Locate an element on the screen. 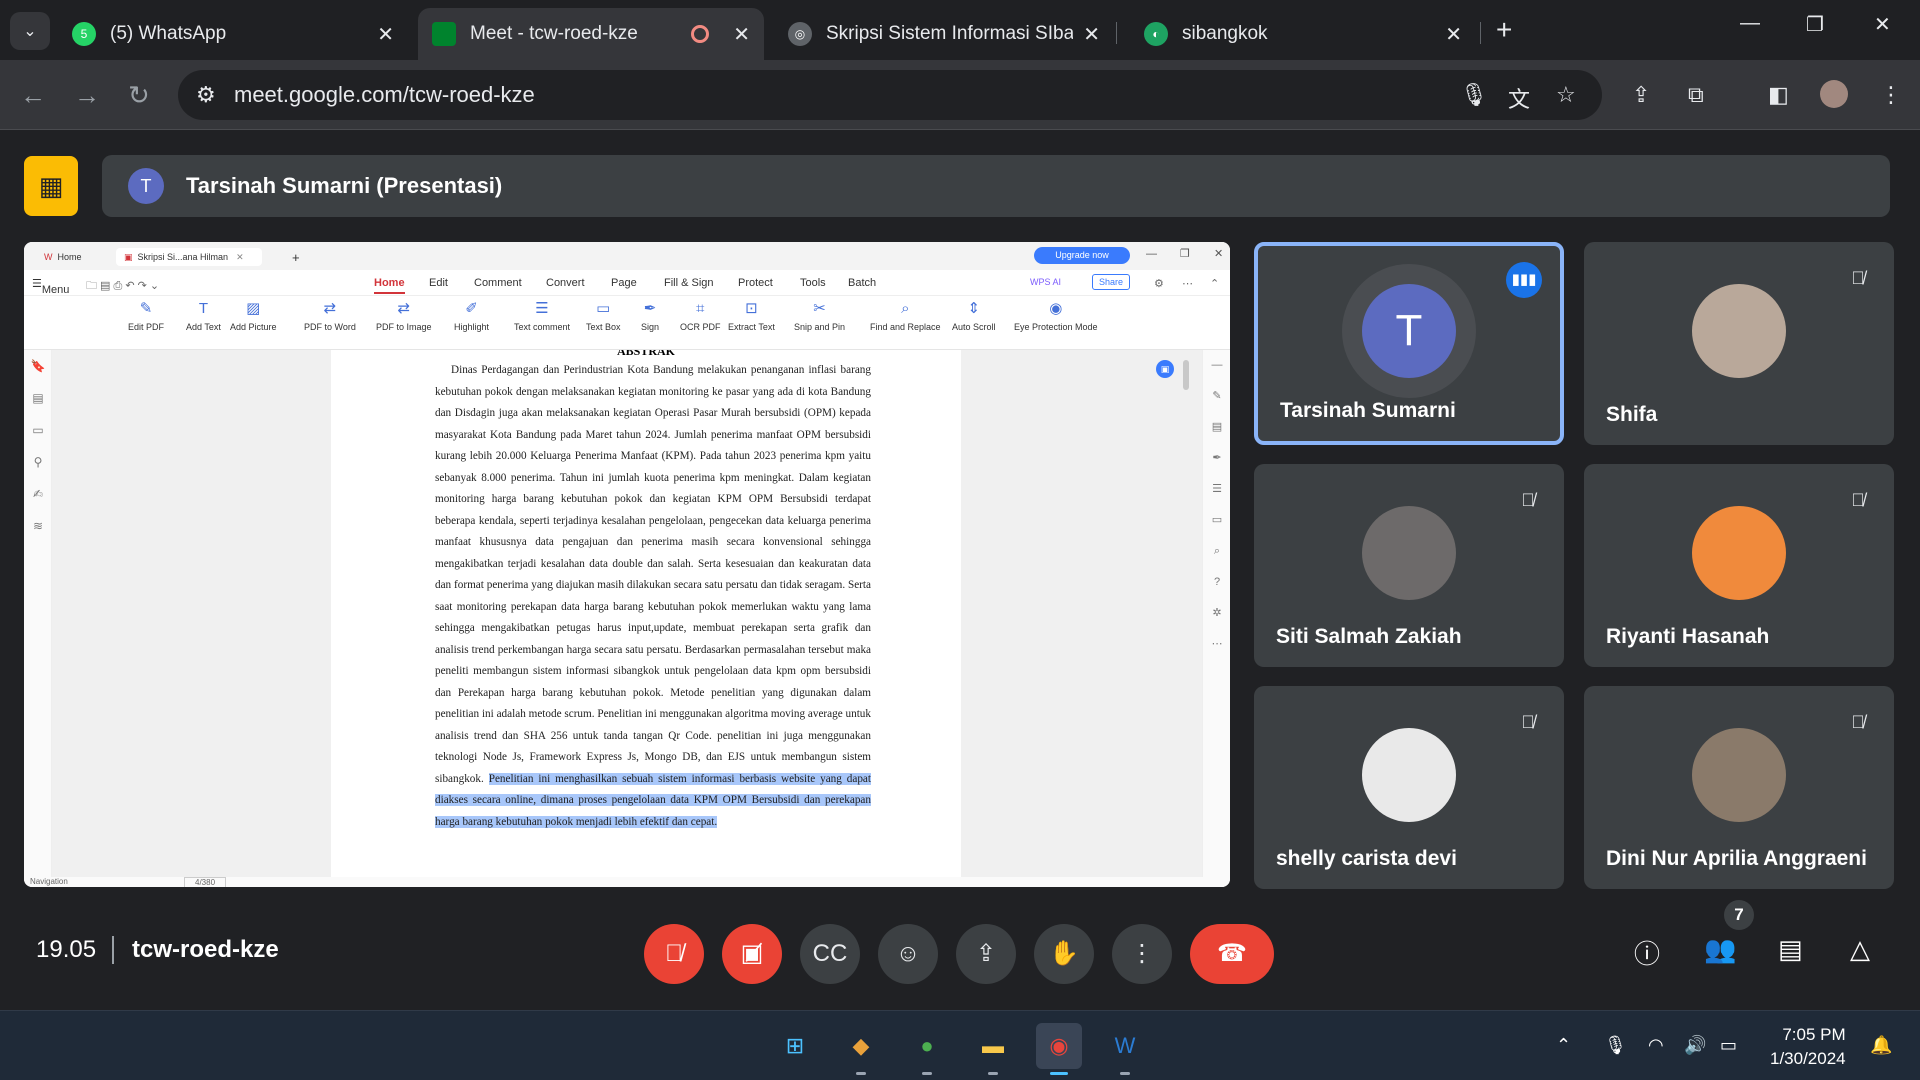  camera-off-icon: ▣̸ is located at coordinates (752, 954).